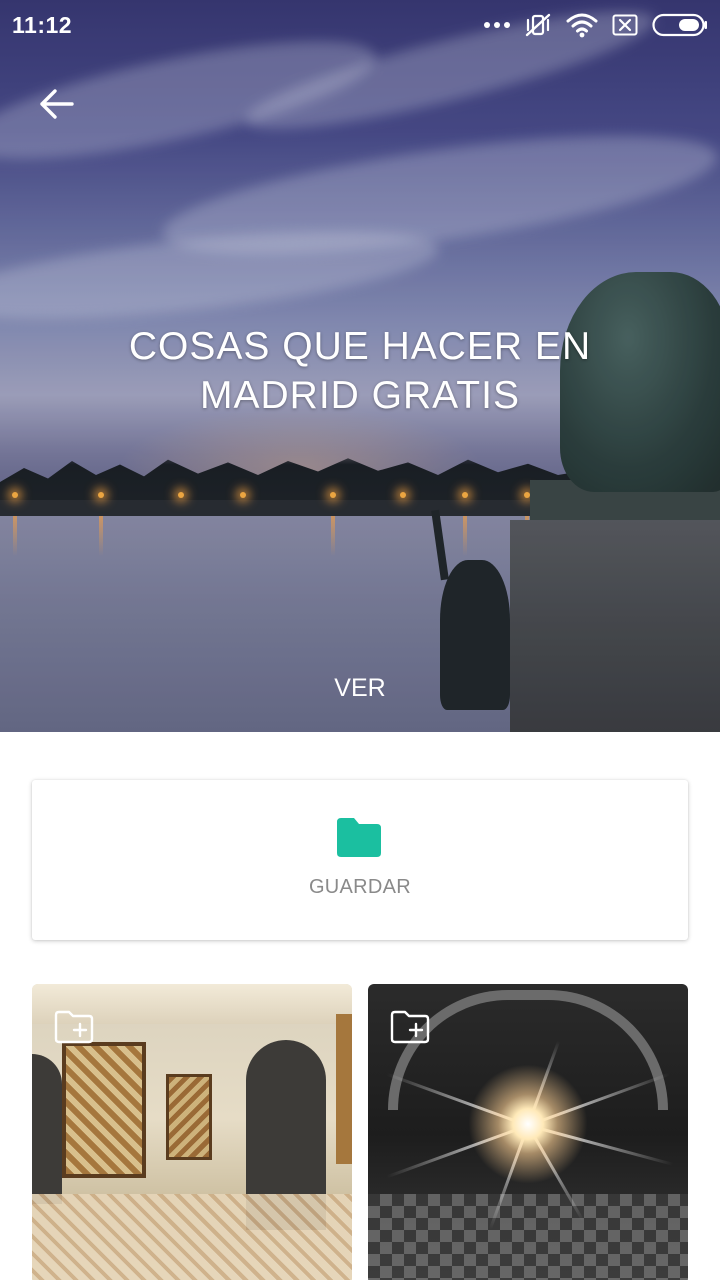  I want to click on museum-archway, so click(47, 1129).